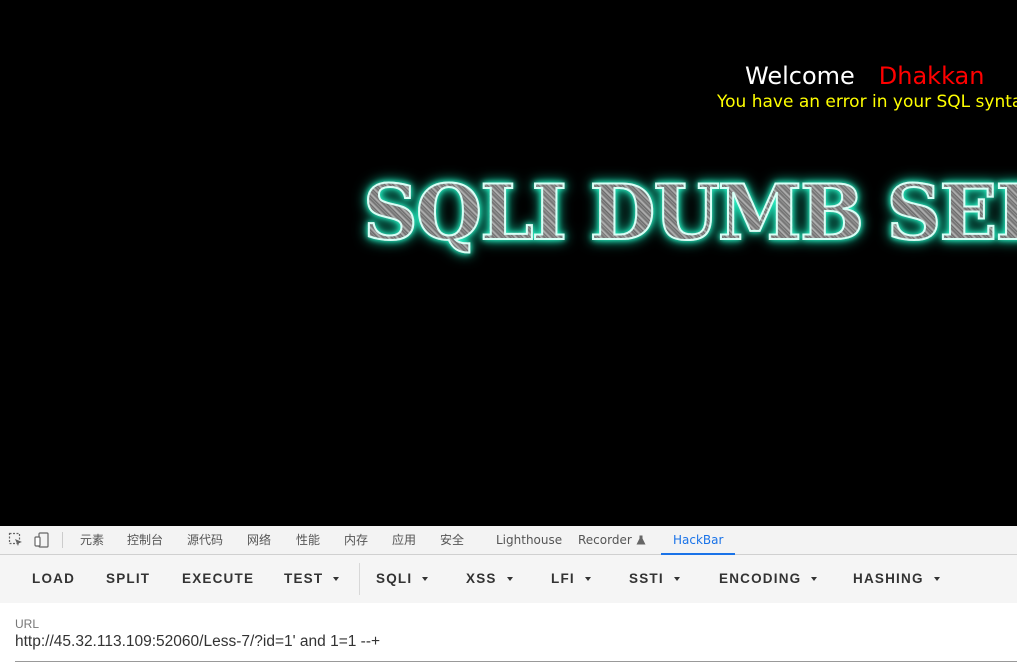 The image size is (1017, 666). I want to click on sqli-label: SQLI, so click(394, 578).